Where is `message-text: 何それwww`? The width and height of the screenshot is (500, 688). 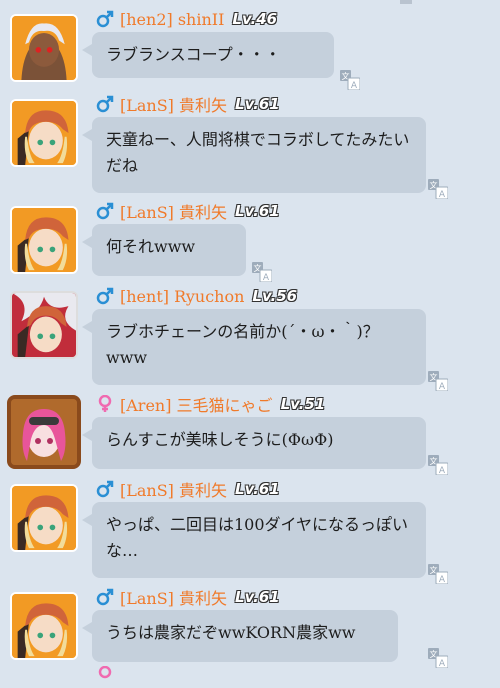 message-text: 何それwww is located at coordinates (151, 246).